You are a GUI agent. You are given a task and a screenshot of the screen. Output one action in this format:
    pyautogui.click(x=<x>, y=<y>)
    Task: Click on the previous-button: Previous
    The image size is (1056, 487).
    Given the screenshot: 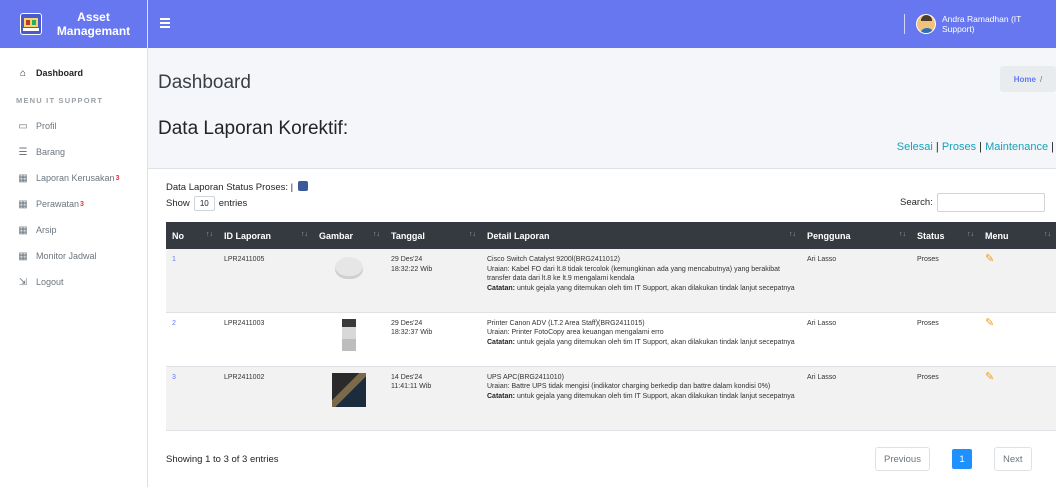 What is the action you would take?
    pyautogui.click(x=902, y=459)
    